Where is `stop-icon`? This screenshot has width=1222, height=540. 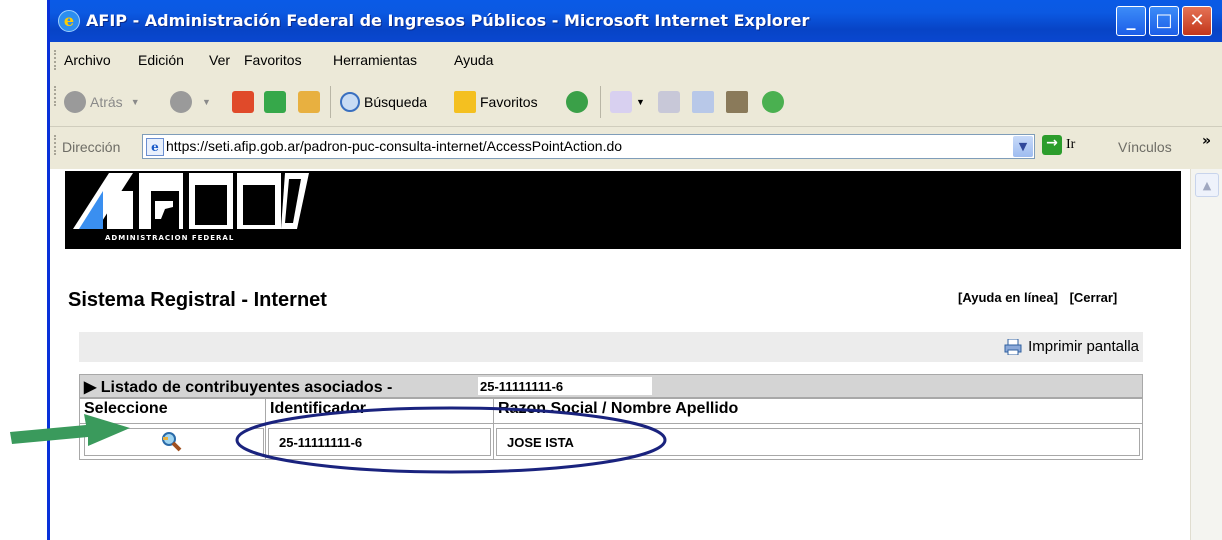
stop-icon is located at coordinates (243, 102).